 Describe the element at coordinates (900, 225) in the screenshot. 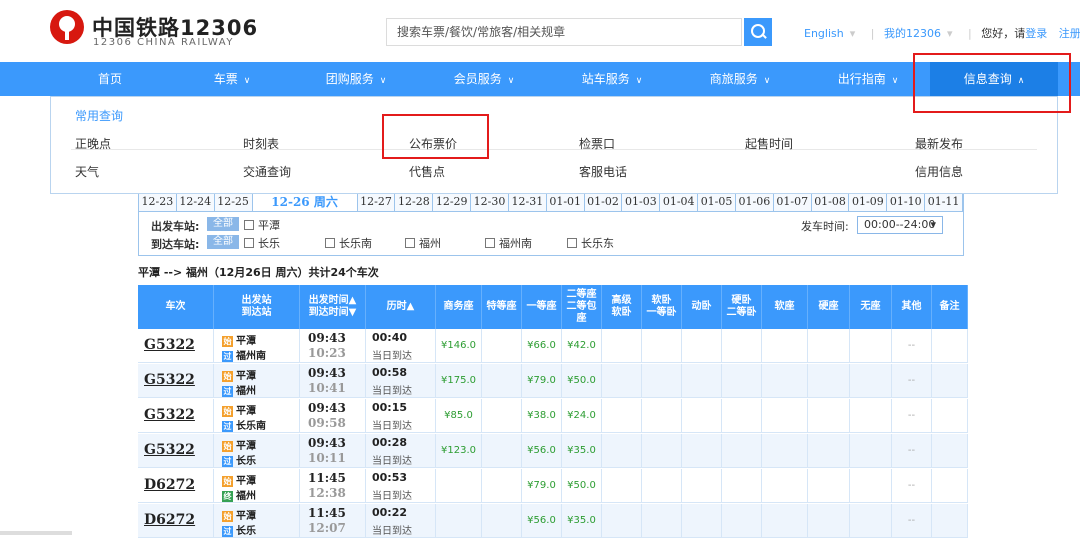

I see `departure-time-select: 00:00--24:00 ▾` at that location.